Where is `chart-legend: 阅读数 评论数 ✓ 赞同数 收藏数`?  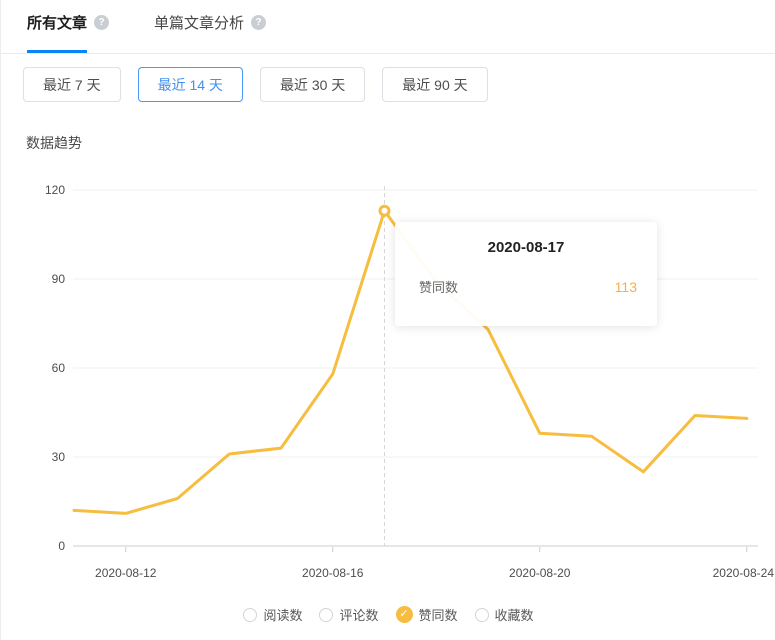 chart-legend: 阅读数 评论数 ✓ 赞同数 收藏数 is located at coordinates (388, 614).